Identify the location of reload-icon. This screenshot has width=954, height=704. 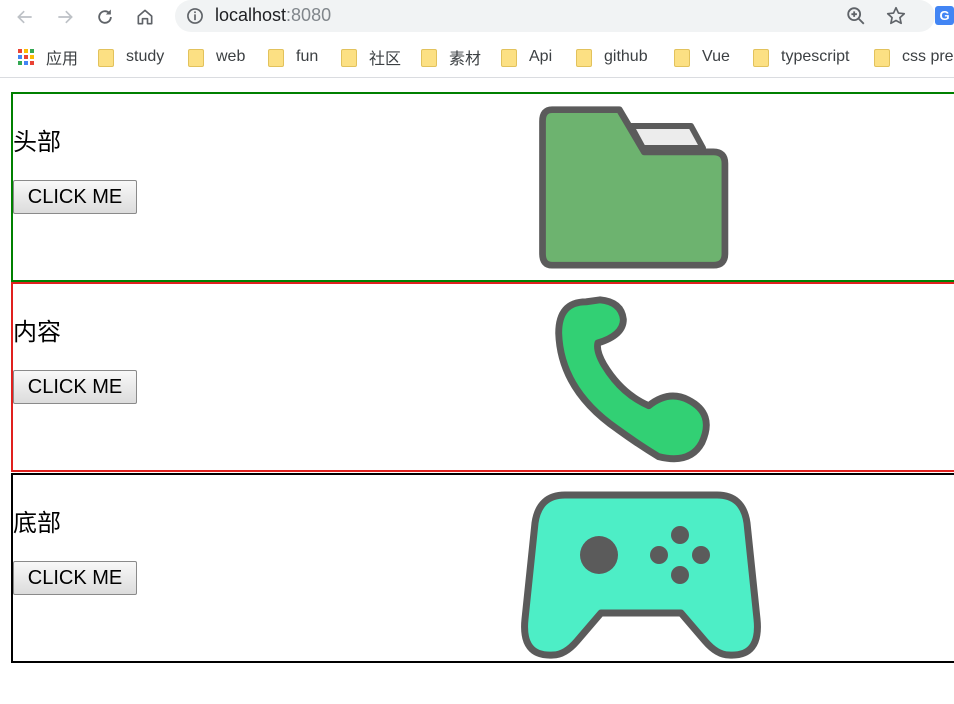
(105, 16).